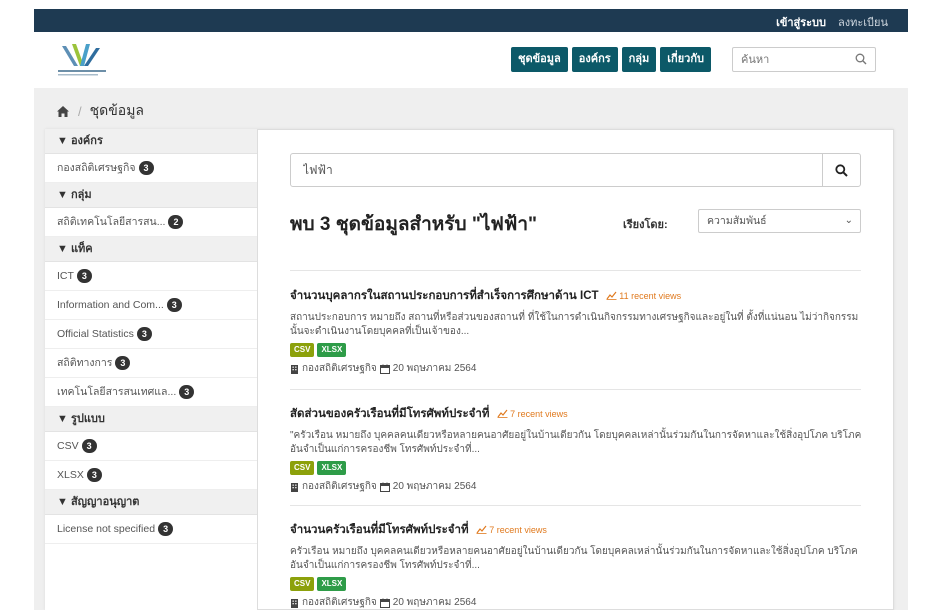 This screenshot has width=944, height=610. I want to click on facet-heading: ▼ สัญญาอนุญาต, so click(151, 502).